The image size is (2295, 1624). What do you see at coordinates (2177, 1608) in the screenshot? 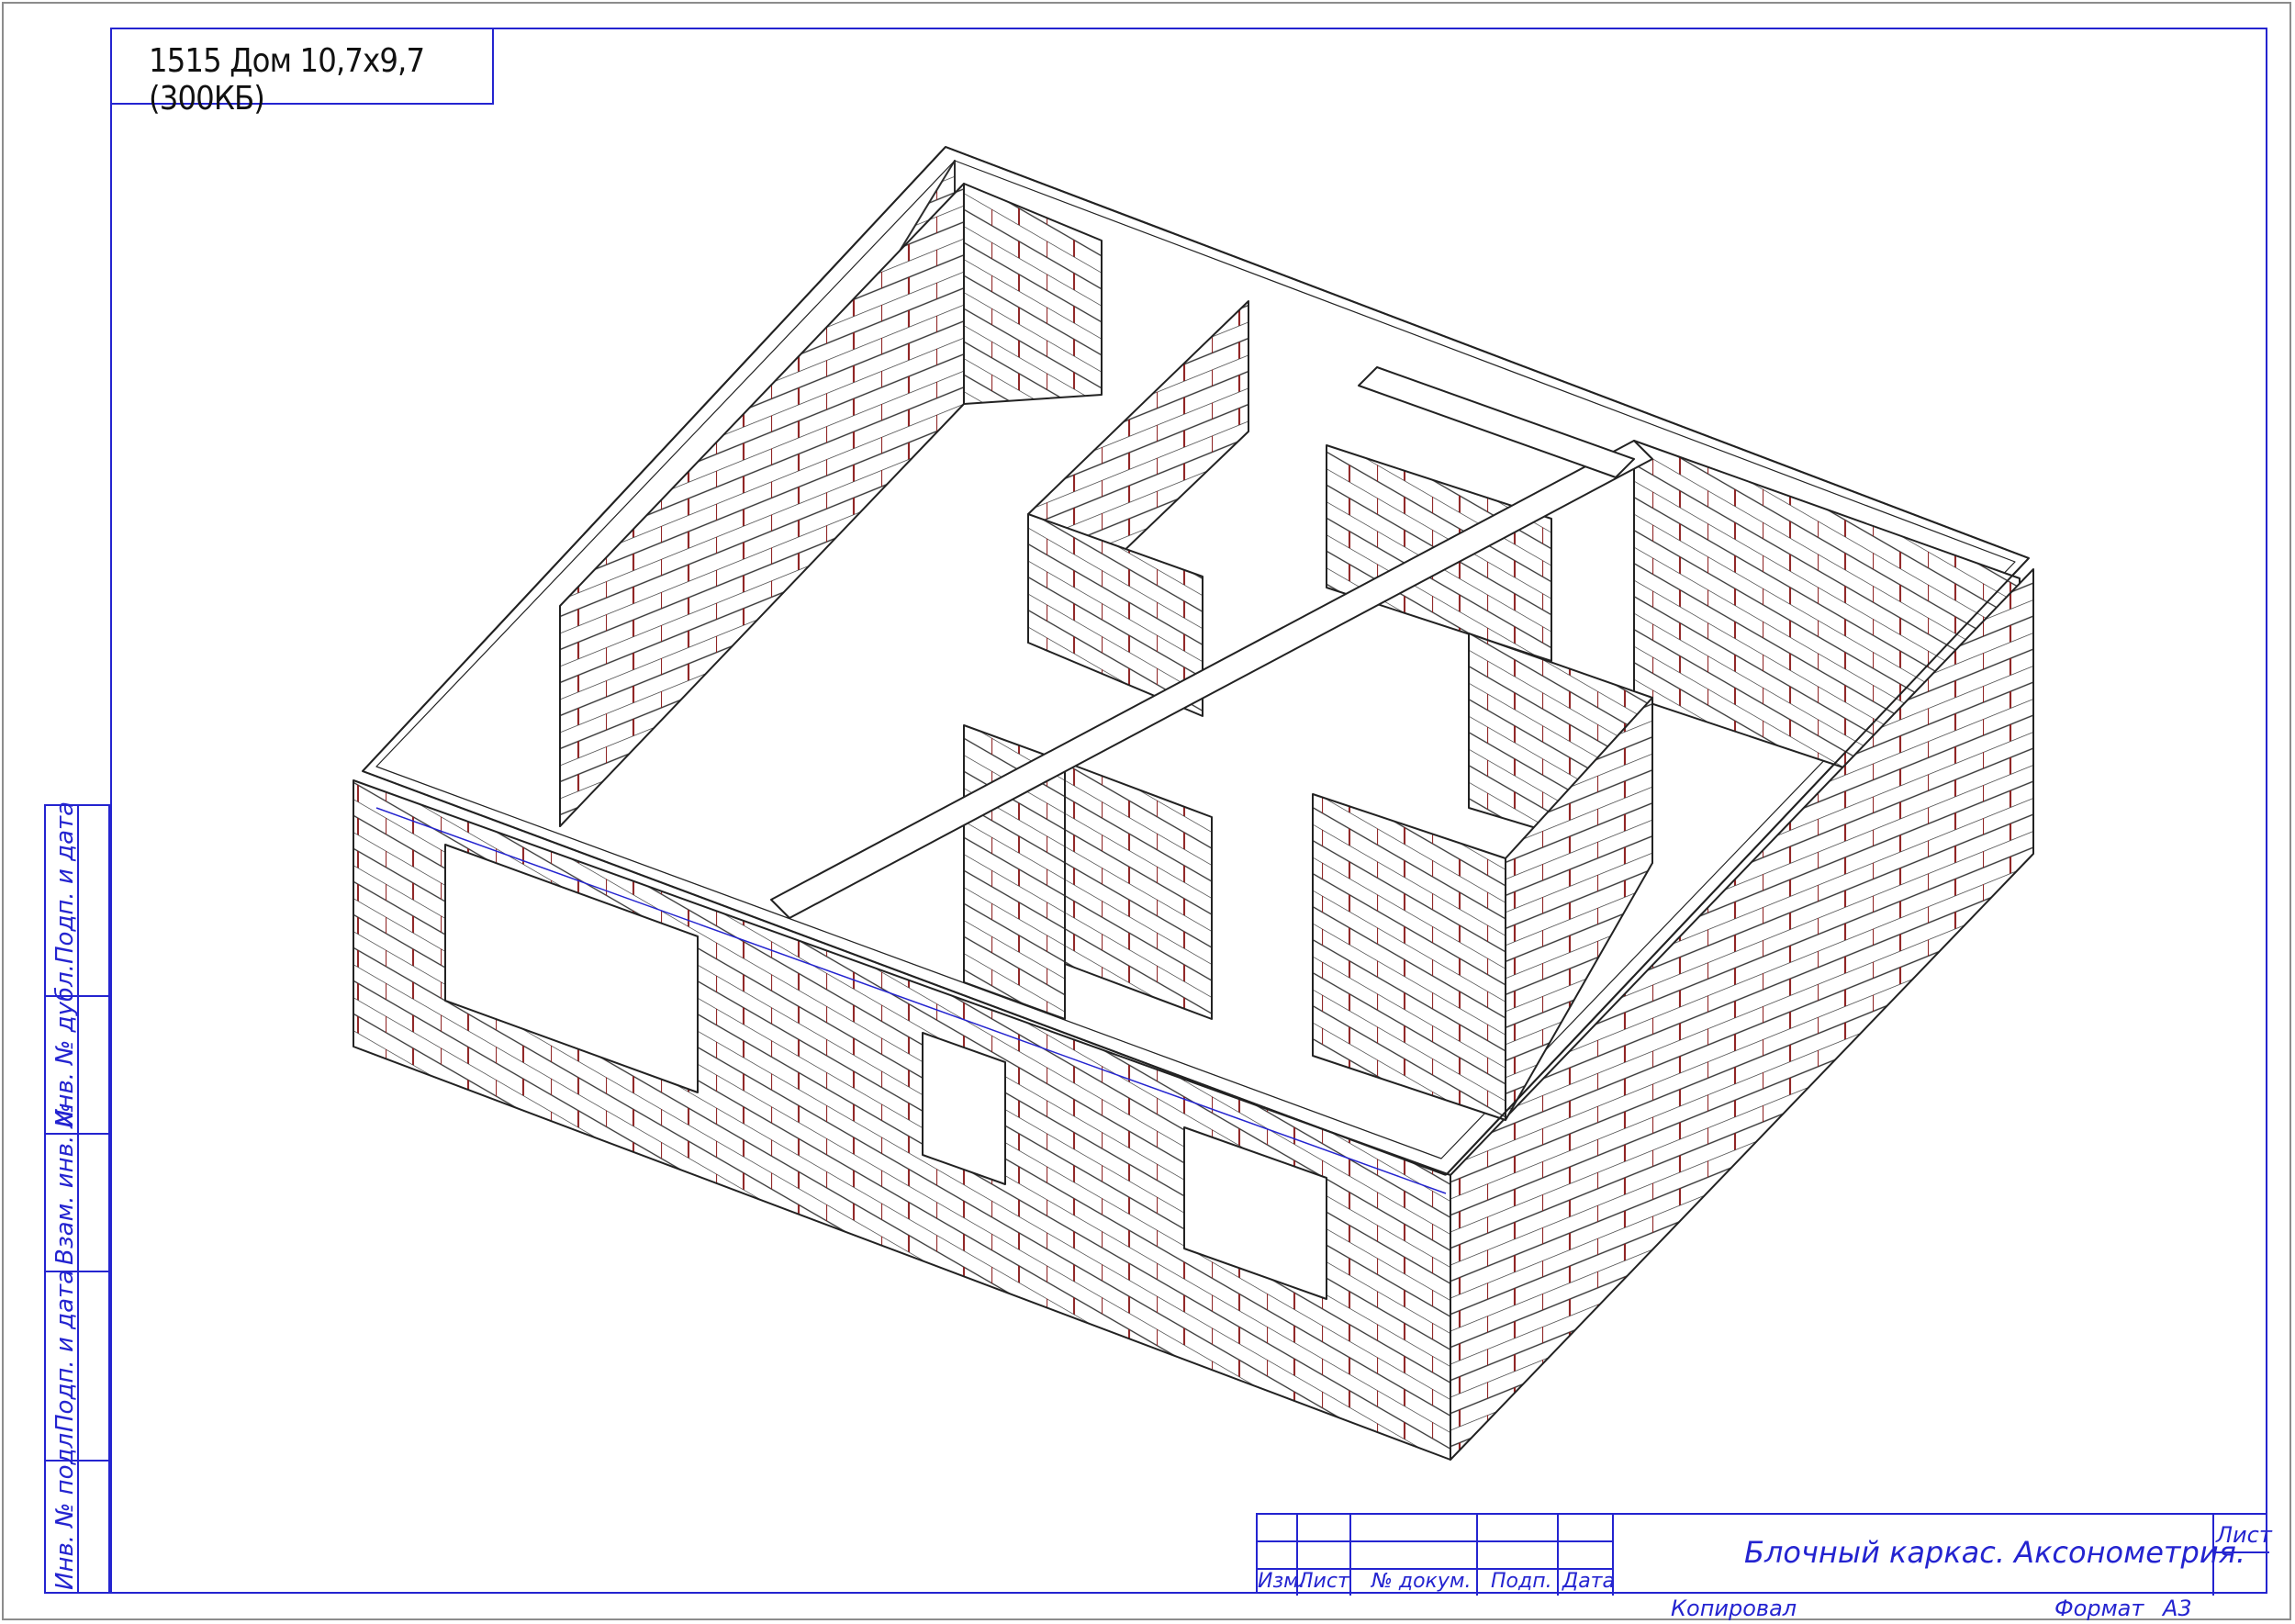
I see `format-value: А3` at bounding box center [2177, 1608].